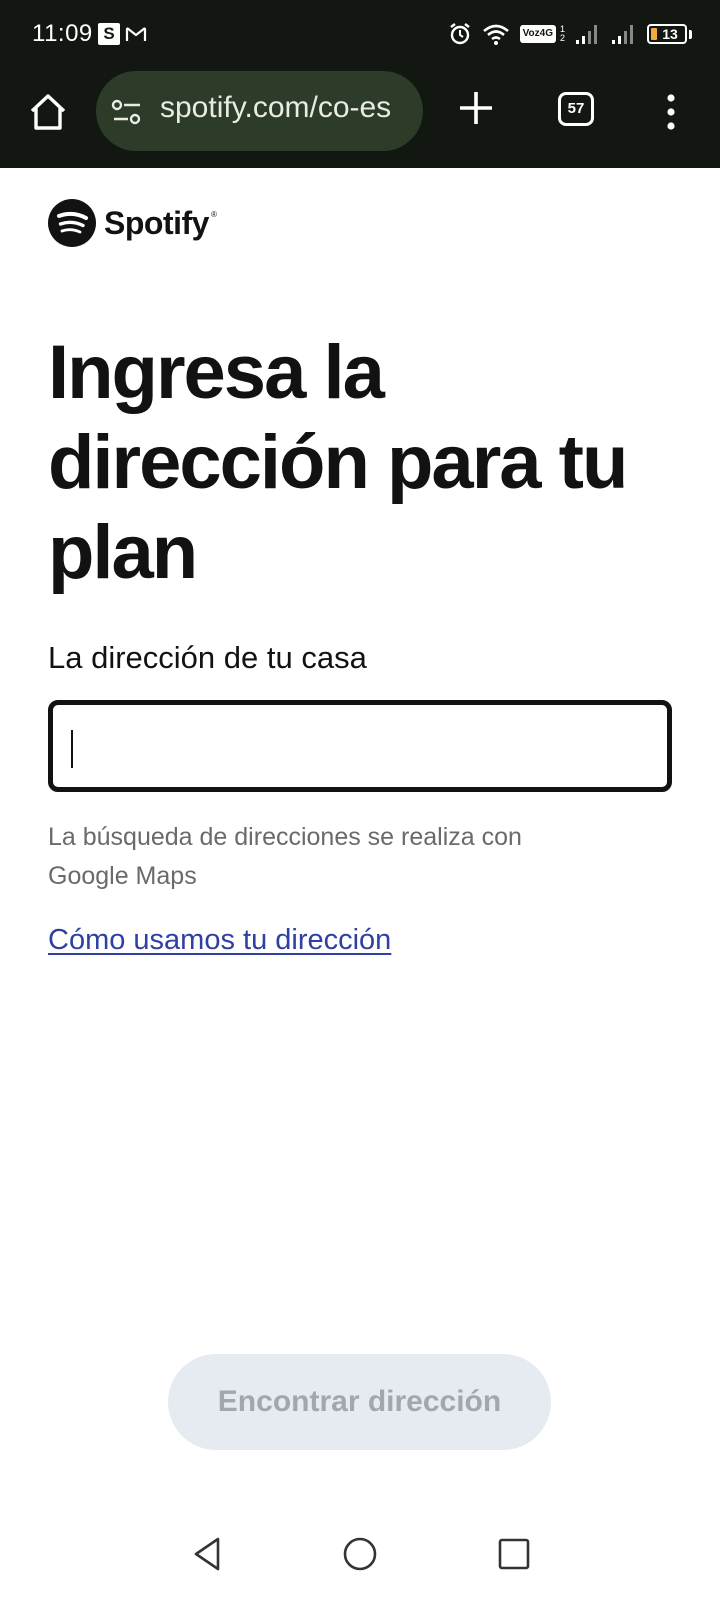  Describe the element at coordinates (670, 34) in the screenshot. I see `battery-level: 13` at that location.